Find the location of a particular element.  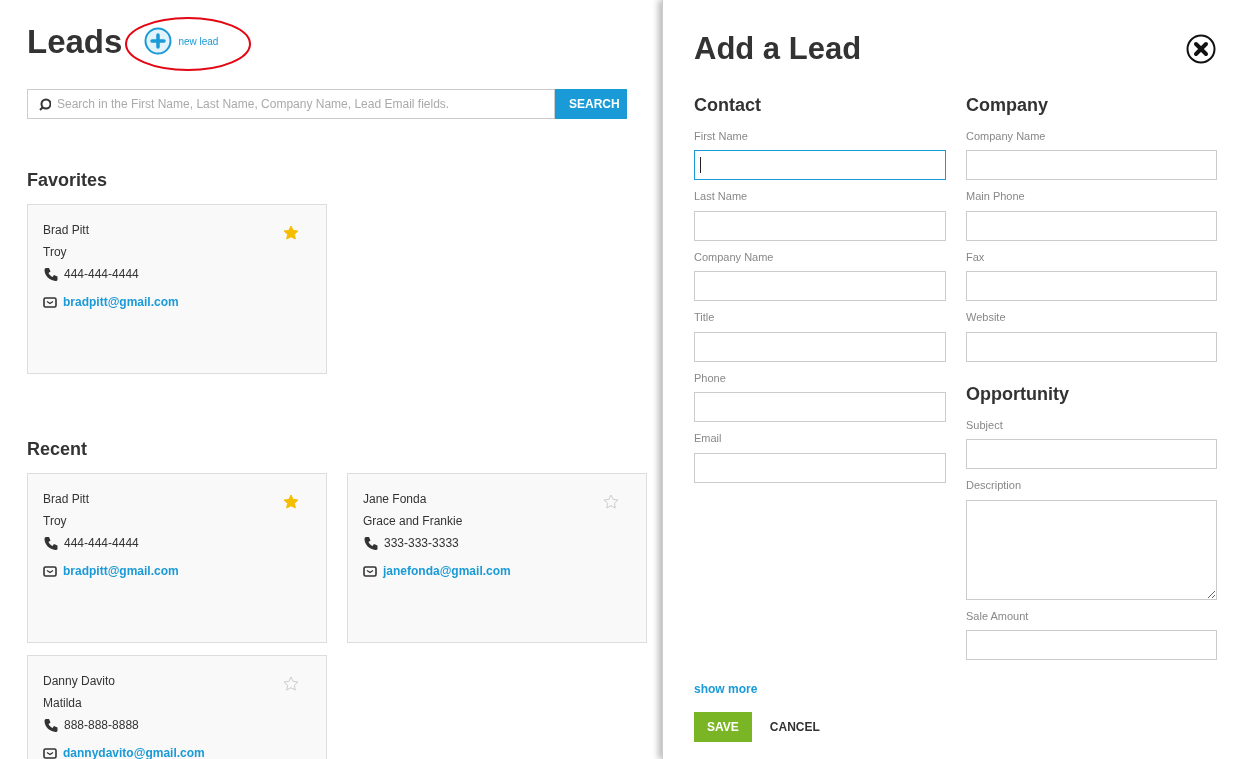

cancel-button: CANCEL is located at coordinates (794, 727).